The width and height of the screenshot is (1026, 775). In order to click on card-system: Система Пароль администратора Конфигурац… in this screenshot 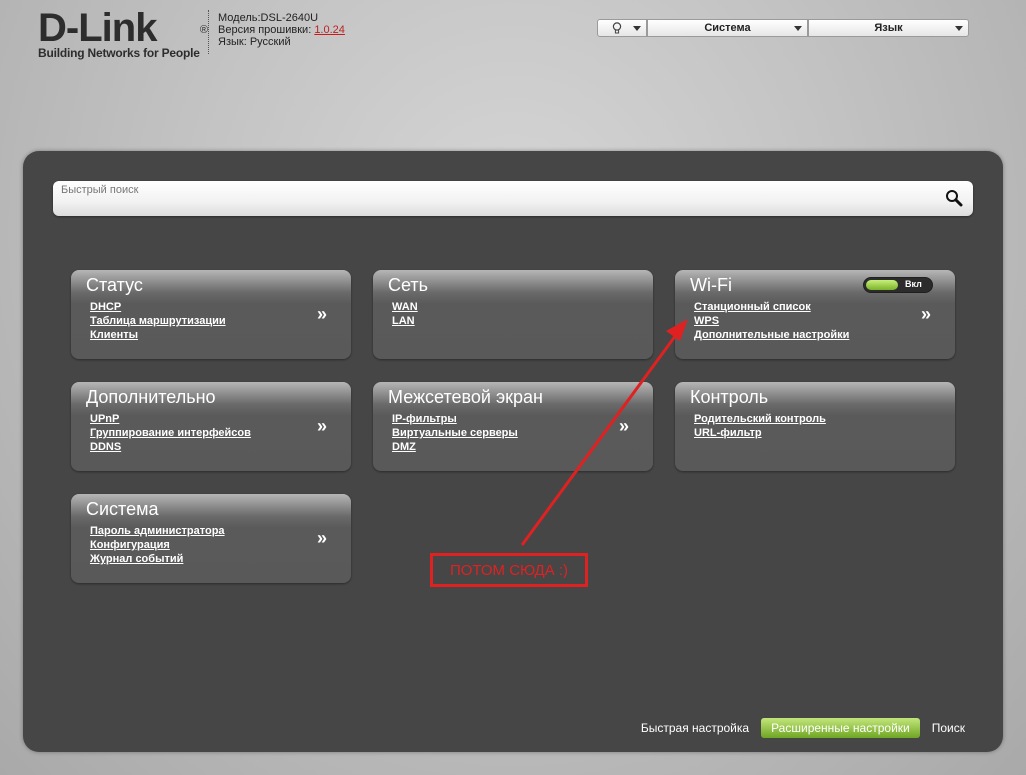, I will do `click(211, 538)`.